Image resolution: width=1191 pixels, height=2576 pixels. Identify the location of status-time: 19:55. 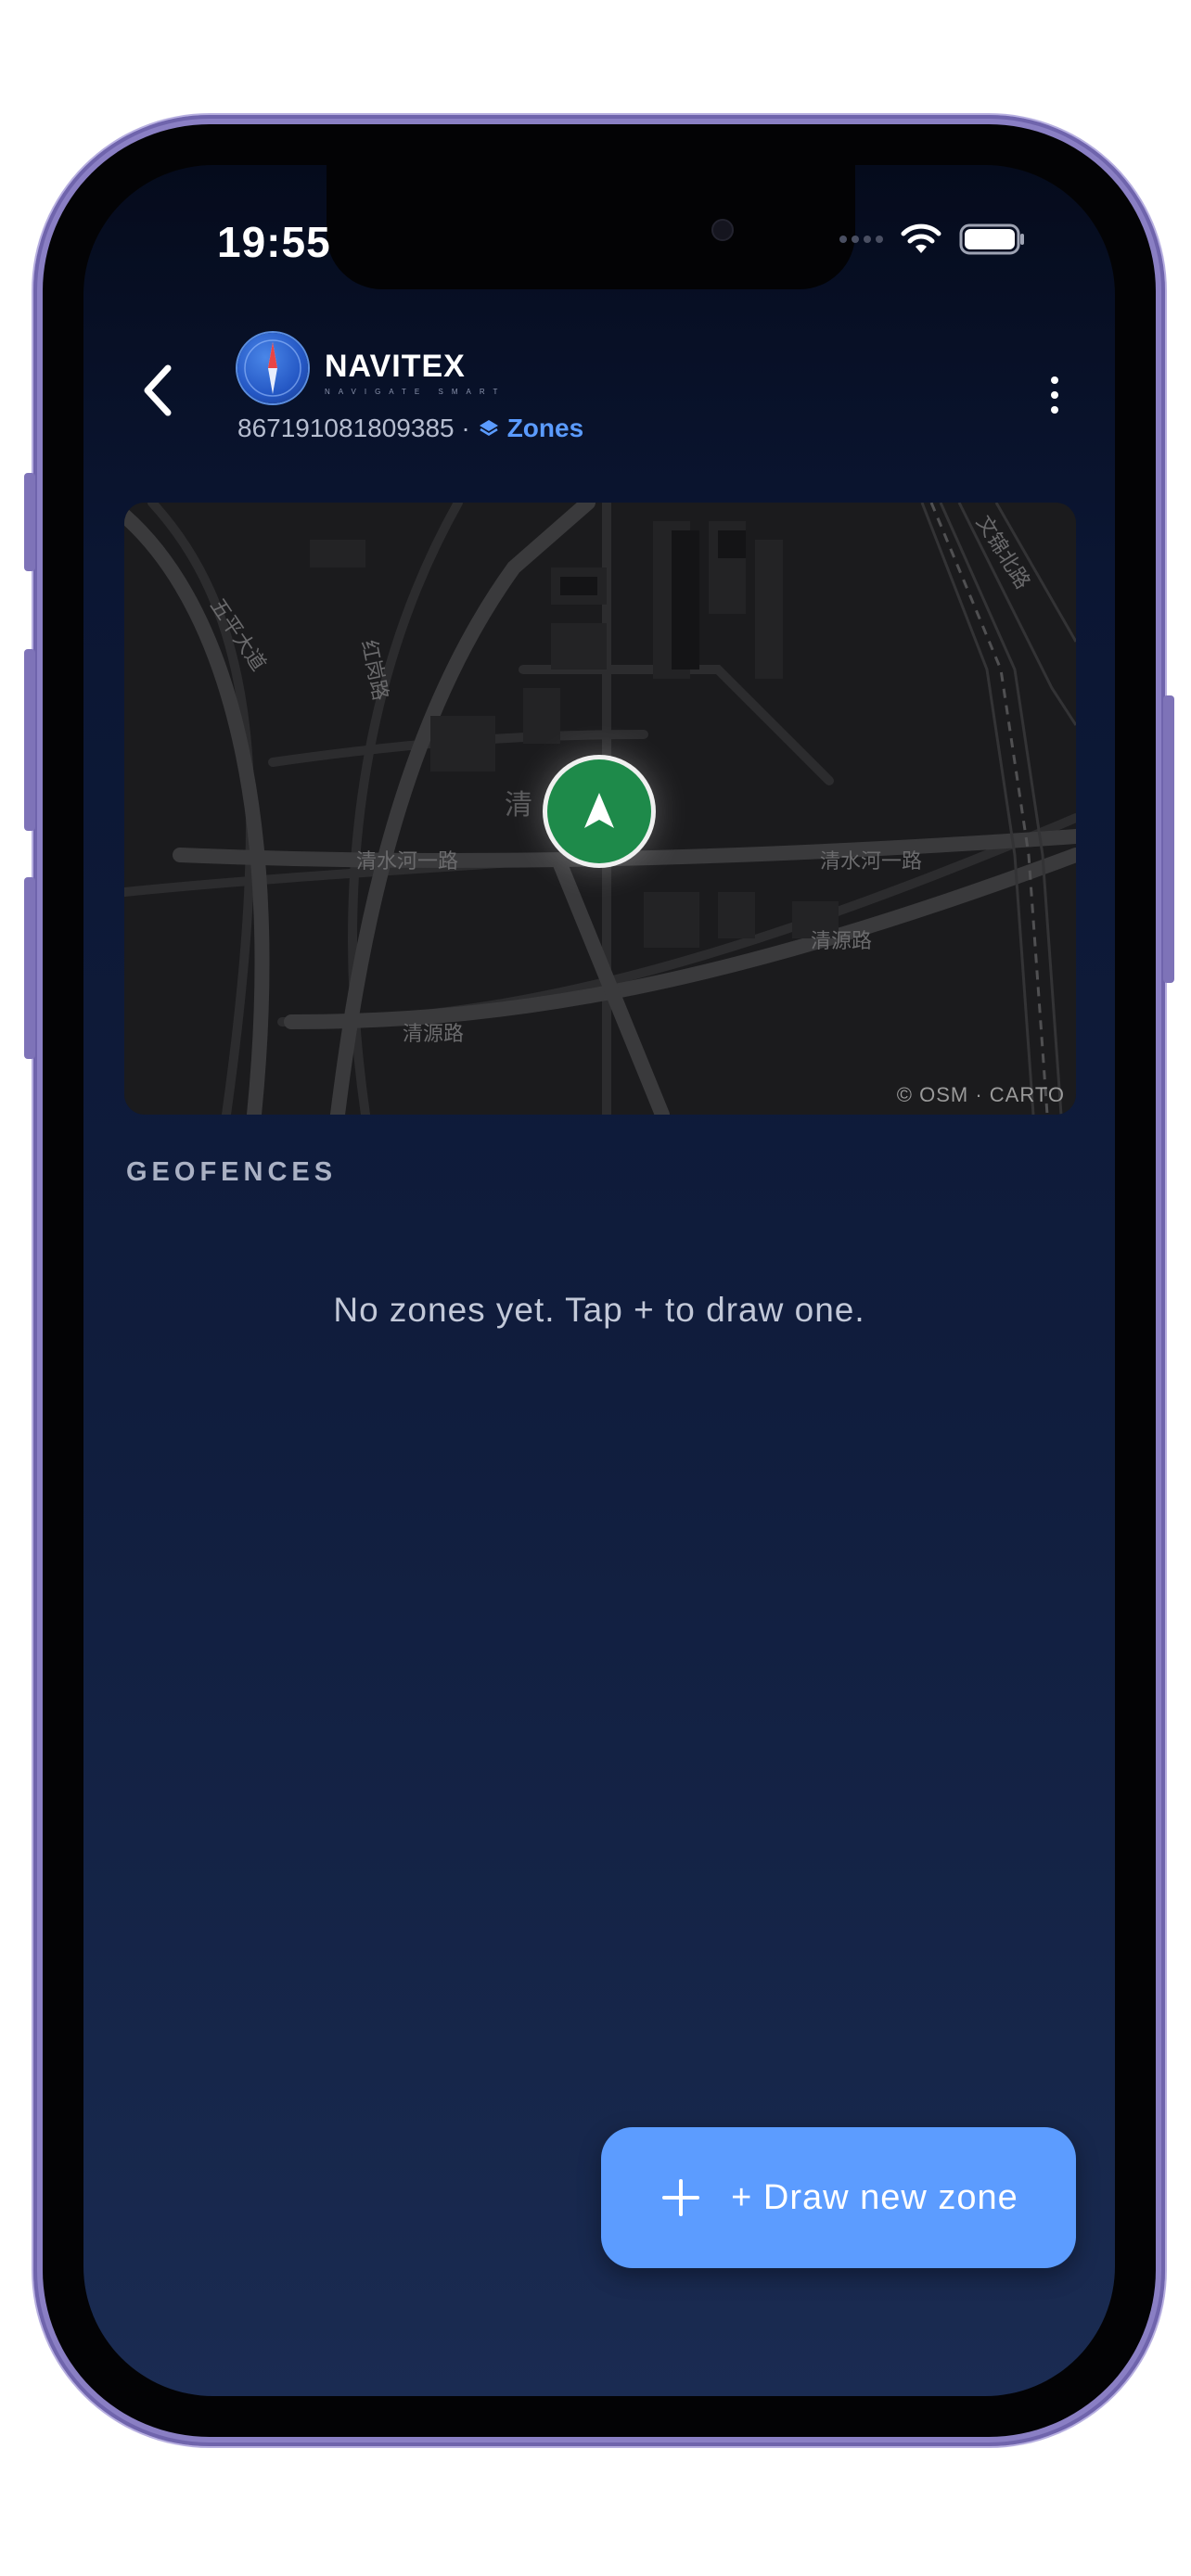
(274, 242).